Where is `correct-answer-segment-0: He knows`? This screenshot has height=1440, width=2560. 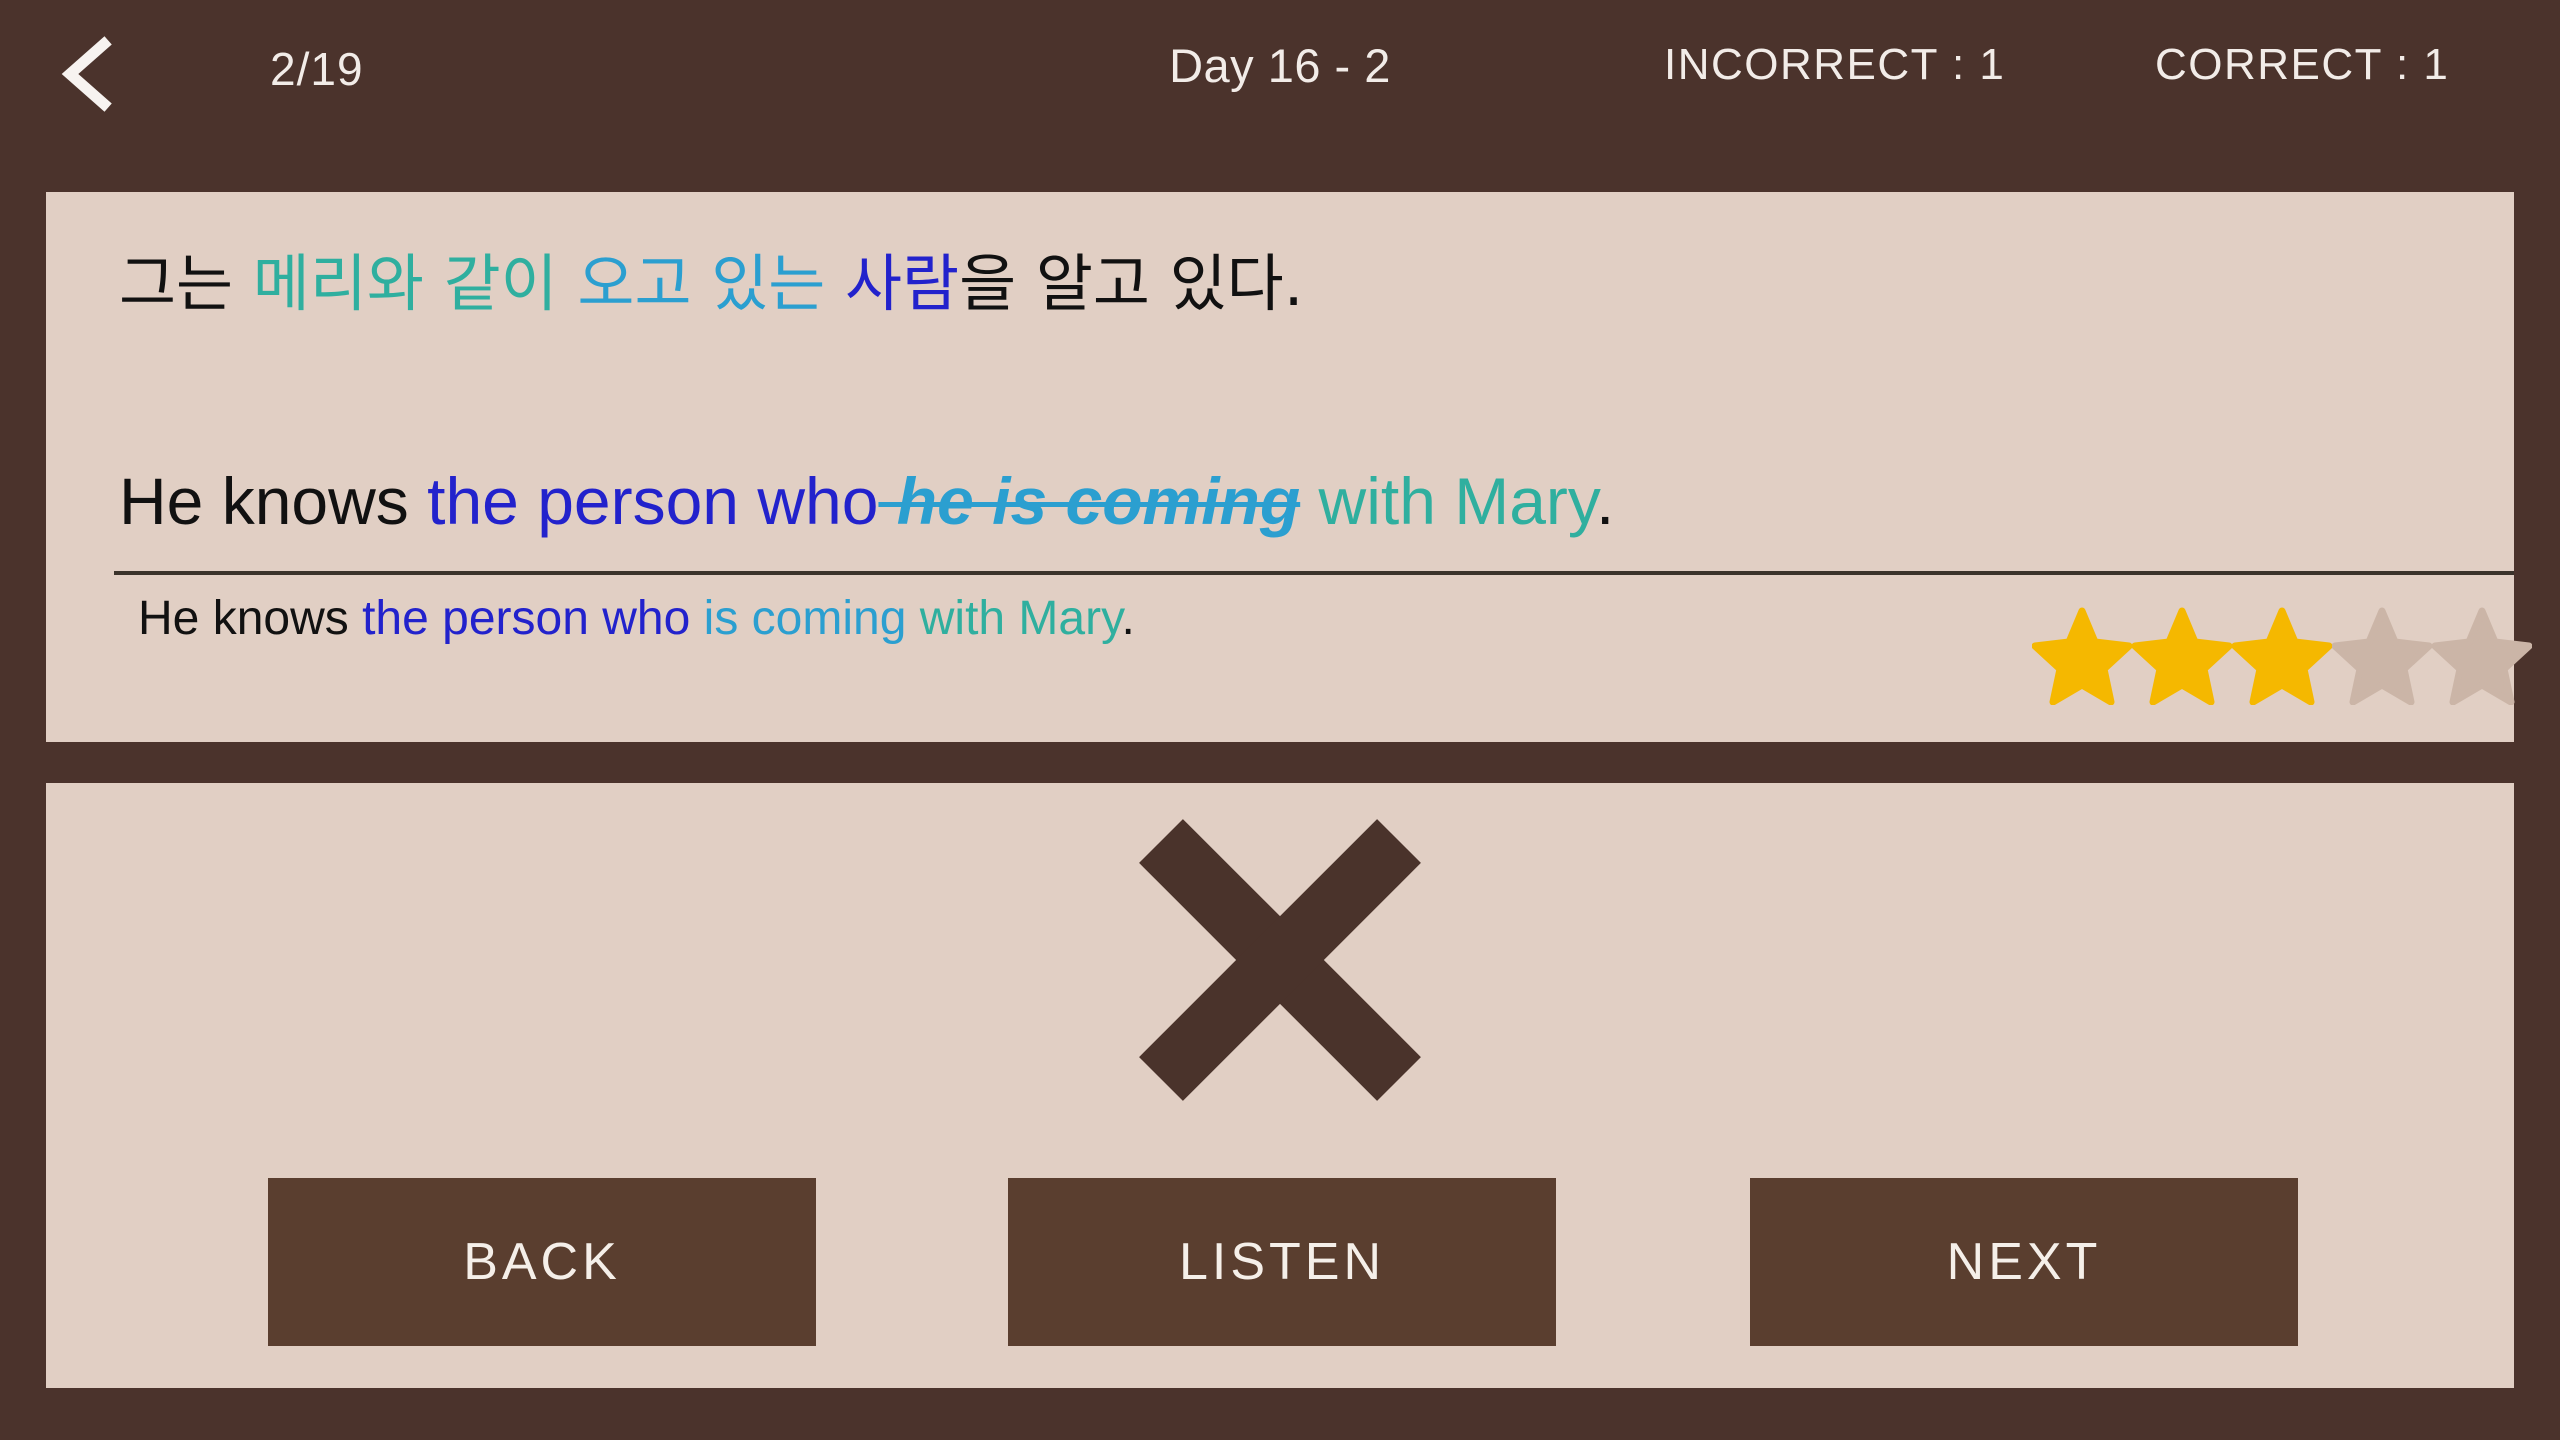
correct-answer-segment-0: He knows is located at coordinates (250, 618).